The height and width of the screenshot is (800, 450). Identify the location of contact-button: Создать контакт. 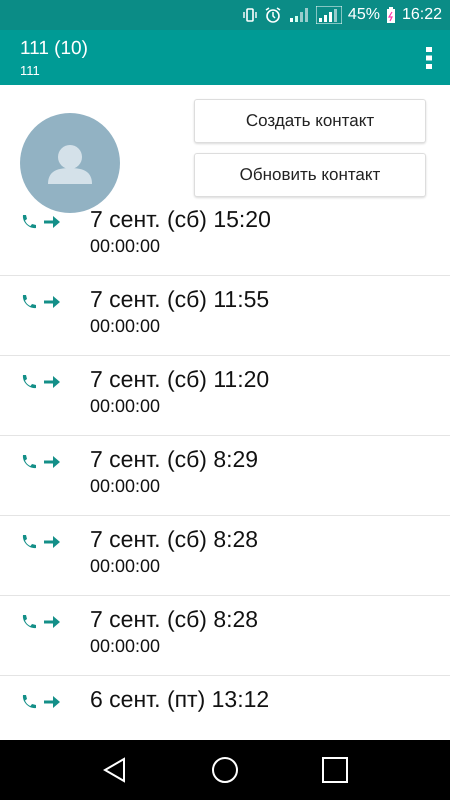
(310, 121).